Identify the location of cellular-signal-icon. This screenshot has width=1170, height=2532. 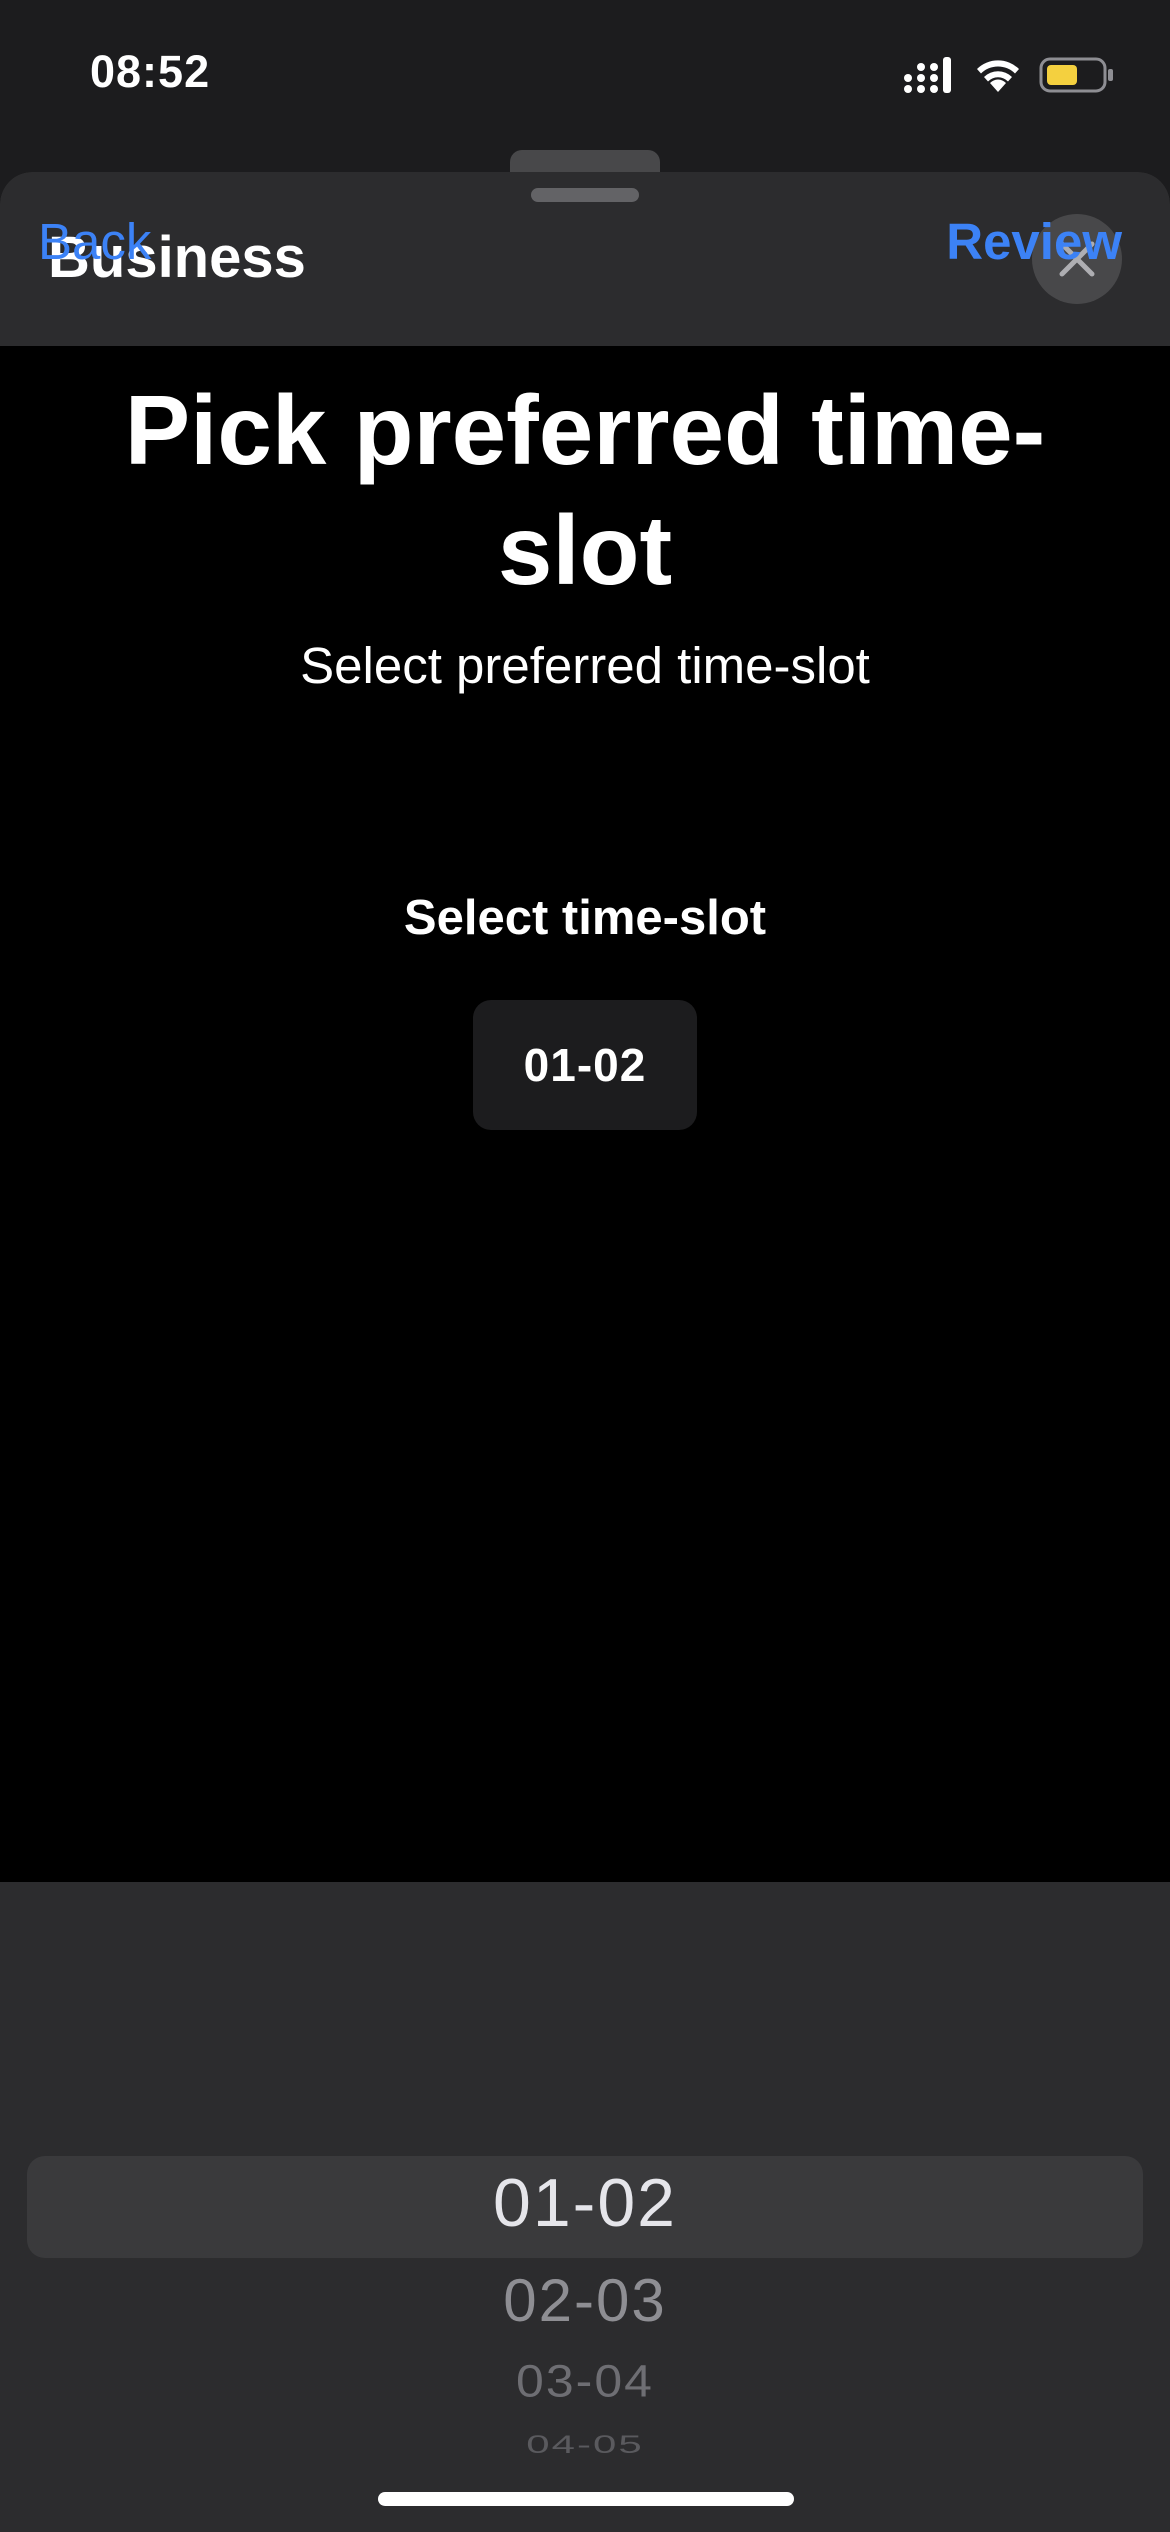
(927, 75).